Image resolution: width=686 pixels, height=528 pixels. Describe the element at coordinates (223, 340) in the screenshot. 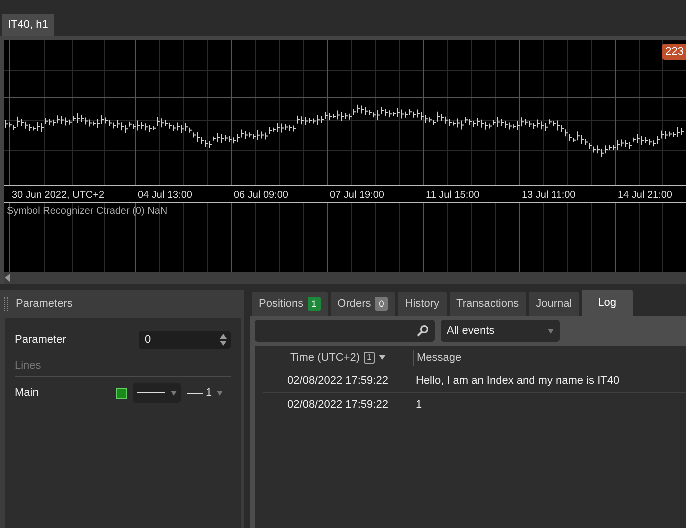

I see `spinner-arrows-icon` at that location.